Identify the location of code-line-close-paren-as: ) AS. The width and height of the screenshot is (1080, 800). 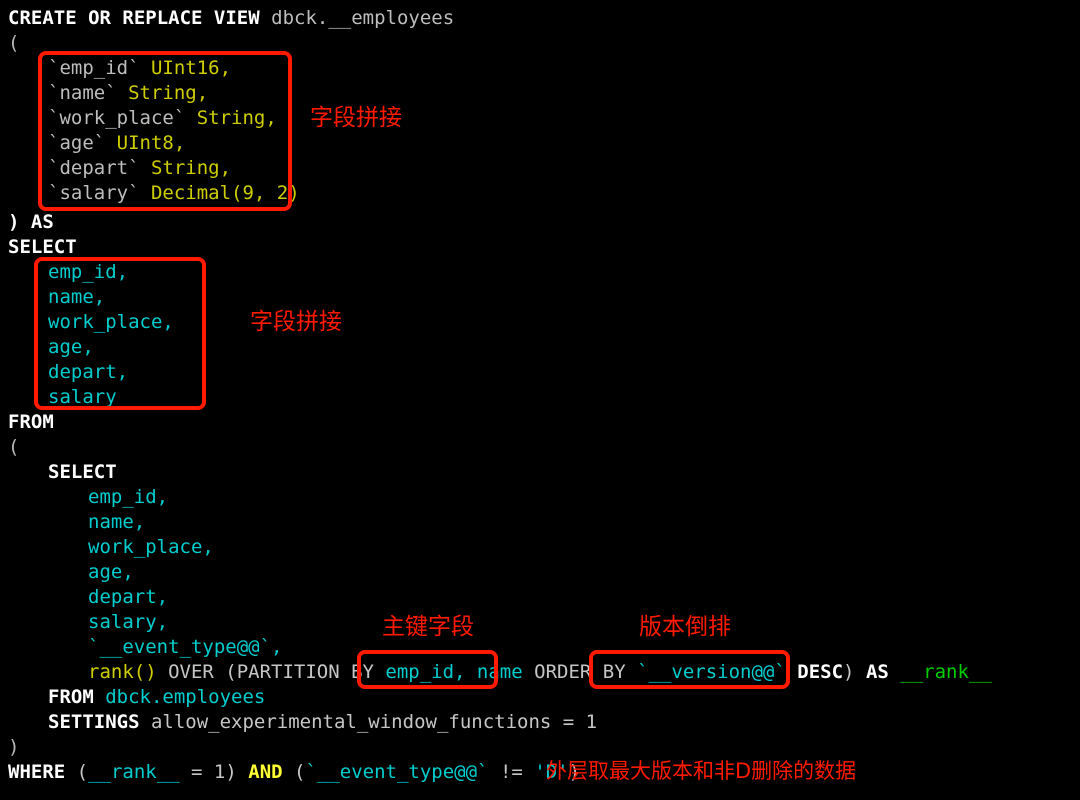
(31, 222).